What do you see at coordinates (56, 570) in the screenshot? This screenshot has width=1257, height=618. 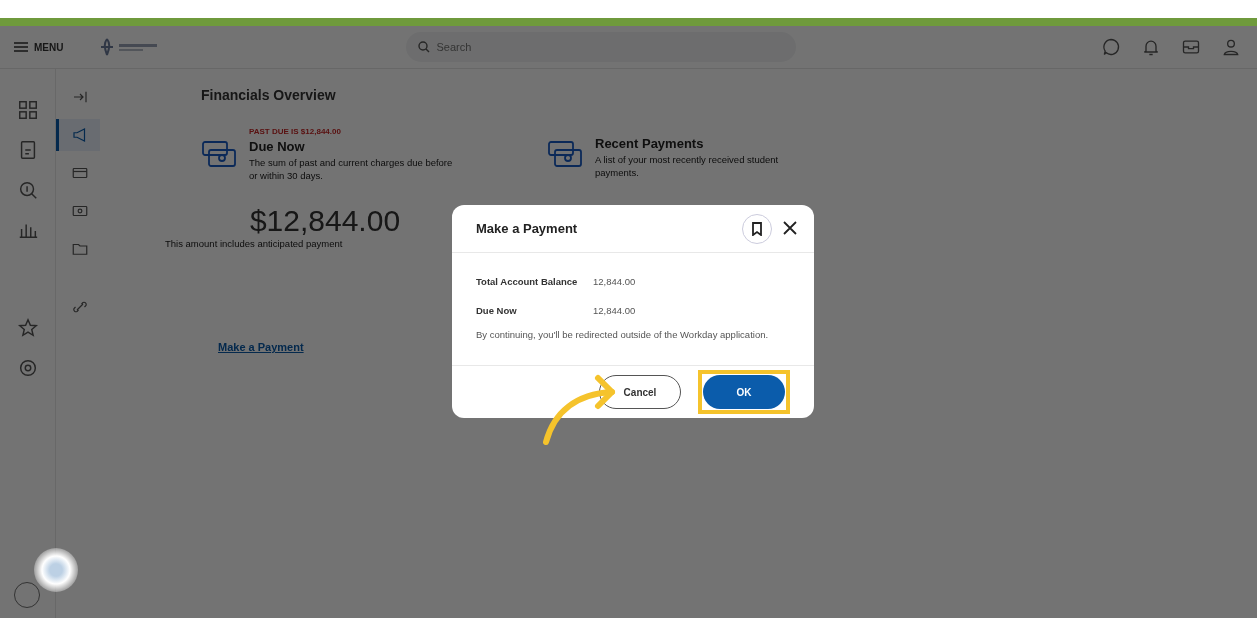 I see `cursor-glow` at bounding box center [56, 570].